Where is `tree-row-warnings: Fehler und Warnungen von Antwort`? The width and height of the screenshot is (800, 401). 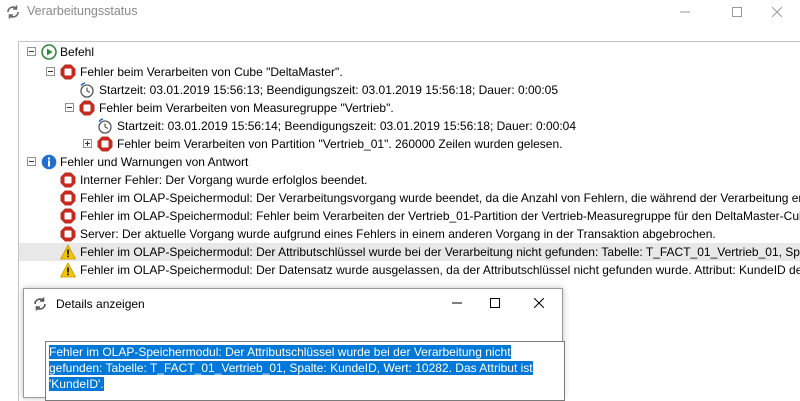
tree-row-warnings: Fehler und Warnungen von Antwort is located at coordinates (409, 162).